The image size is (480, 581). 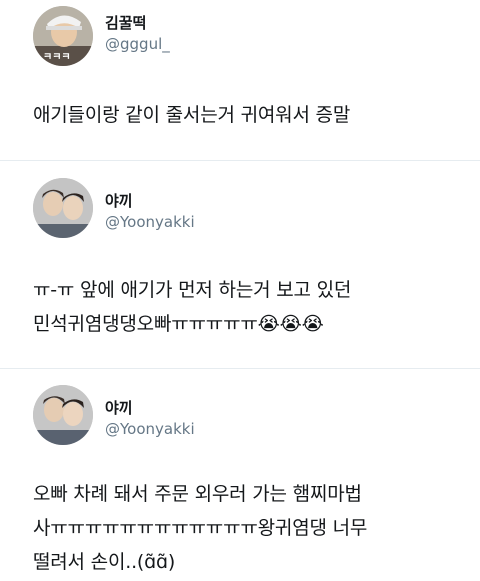 I want to click on display-name: 김꿀떡, so click(x=125, y=22).